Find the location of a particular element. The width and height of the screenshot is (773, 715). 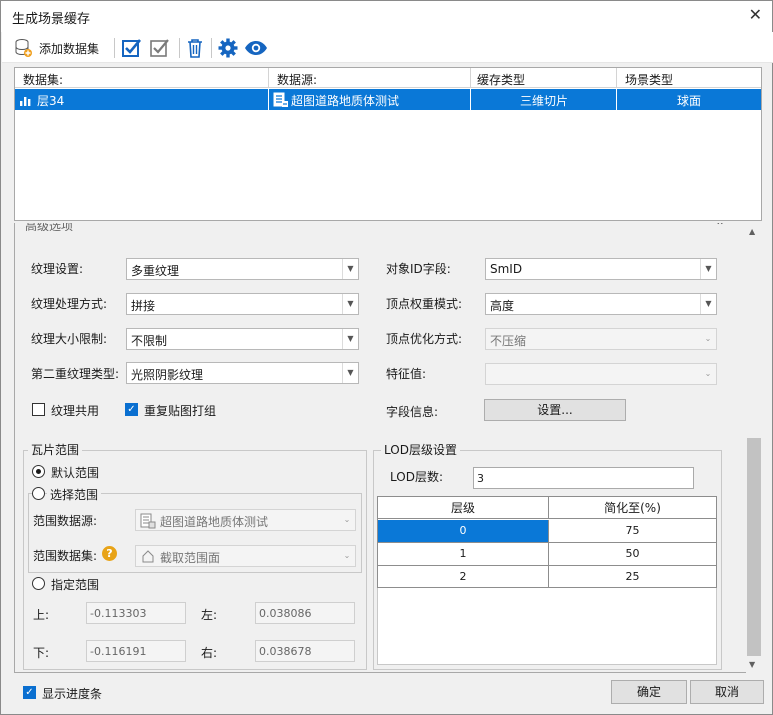

vertical-scrollbar: ▲ ▼ is located at coordinates (754, 448).